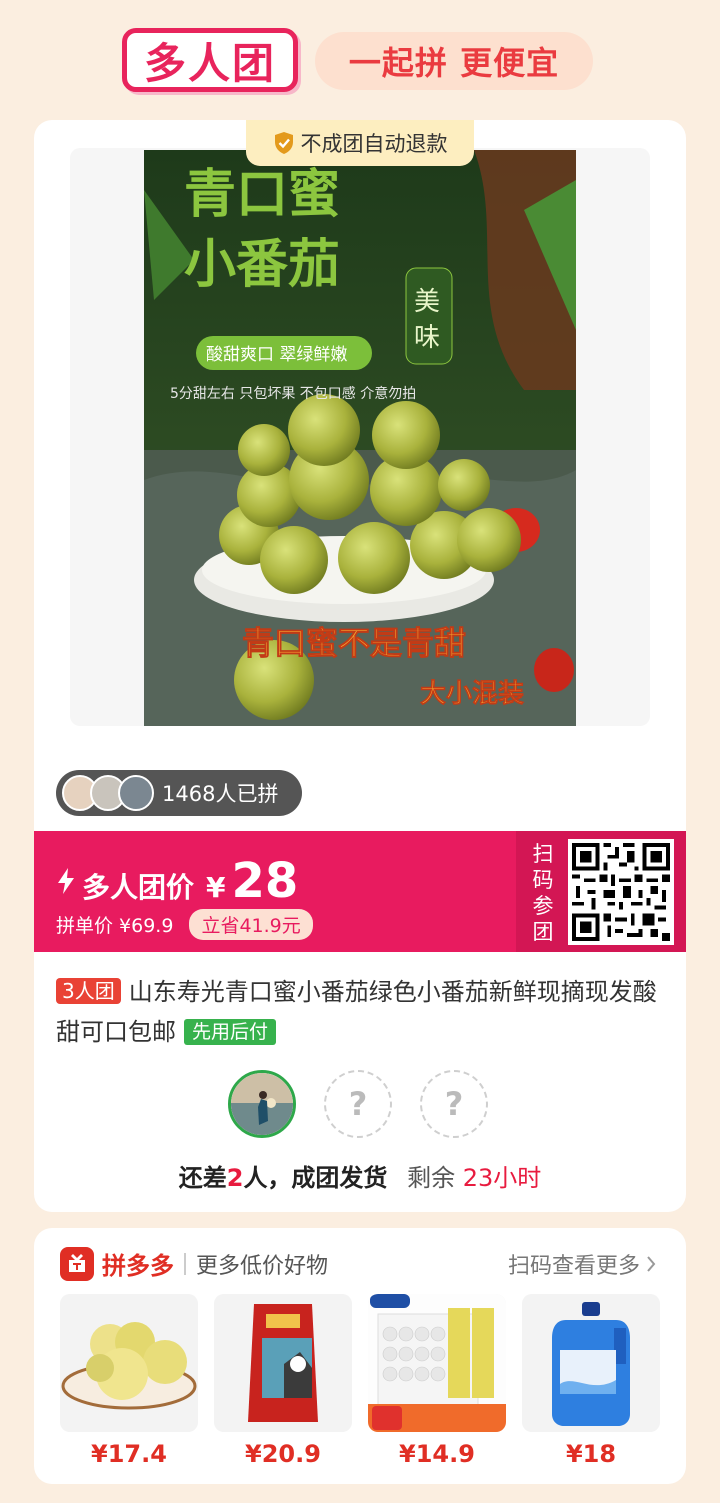  I want to click on group-status: 还差2人，成团发货 剩余 23小时, so click(360, 1175).